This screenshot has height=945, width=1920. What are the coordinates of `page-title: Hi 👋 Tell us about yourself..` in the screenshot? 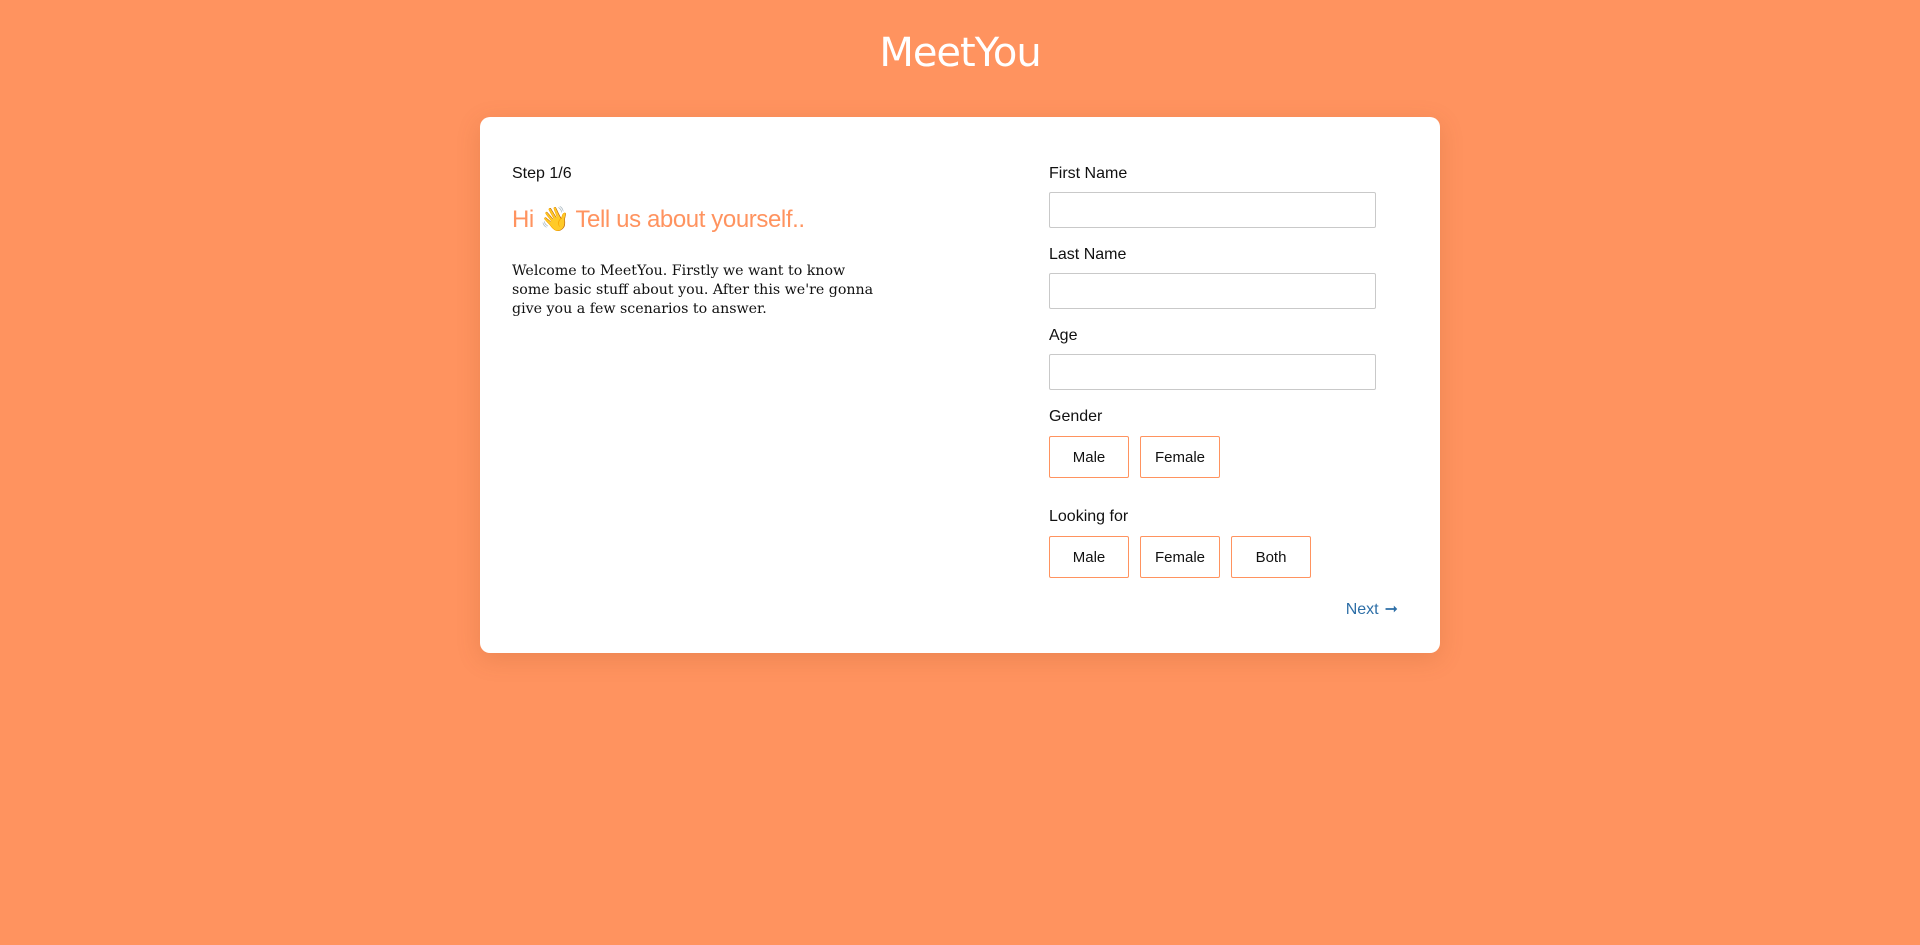 It's located at (658, 219).